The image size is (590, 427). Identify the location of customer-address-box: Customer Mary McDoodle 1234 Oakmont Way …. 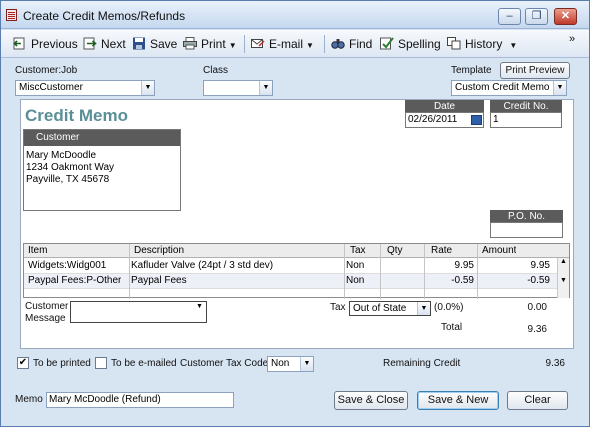
(102, 170).